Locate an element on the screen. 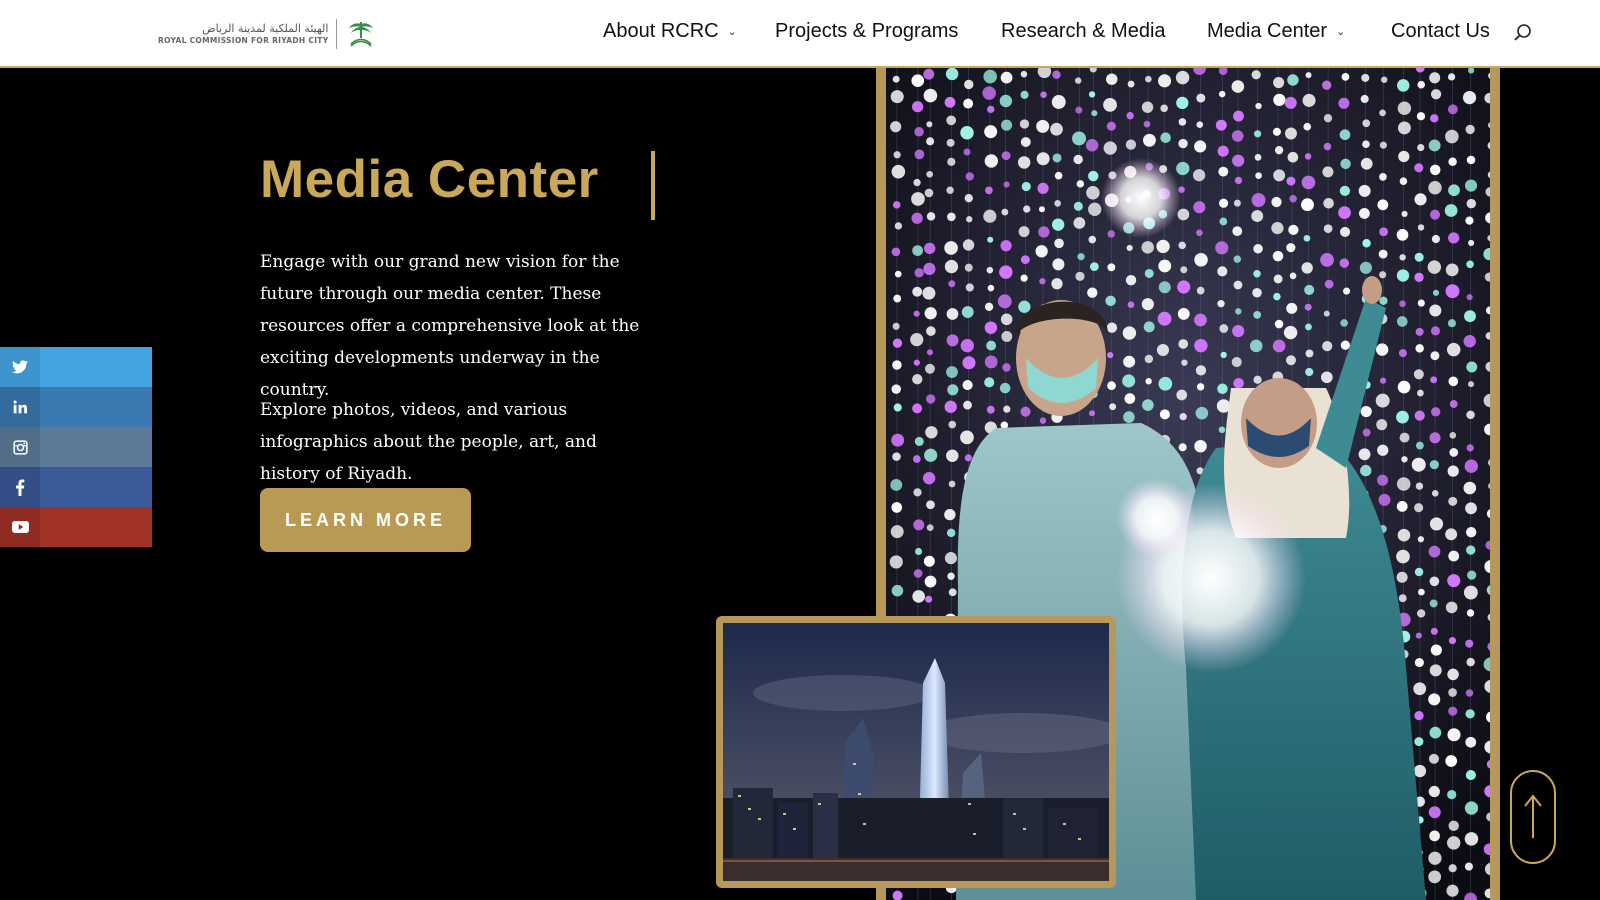  nav-label: Research & Media is located at coordinates (1083, 31).